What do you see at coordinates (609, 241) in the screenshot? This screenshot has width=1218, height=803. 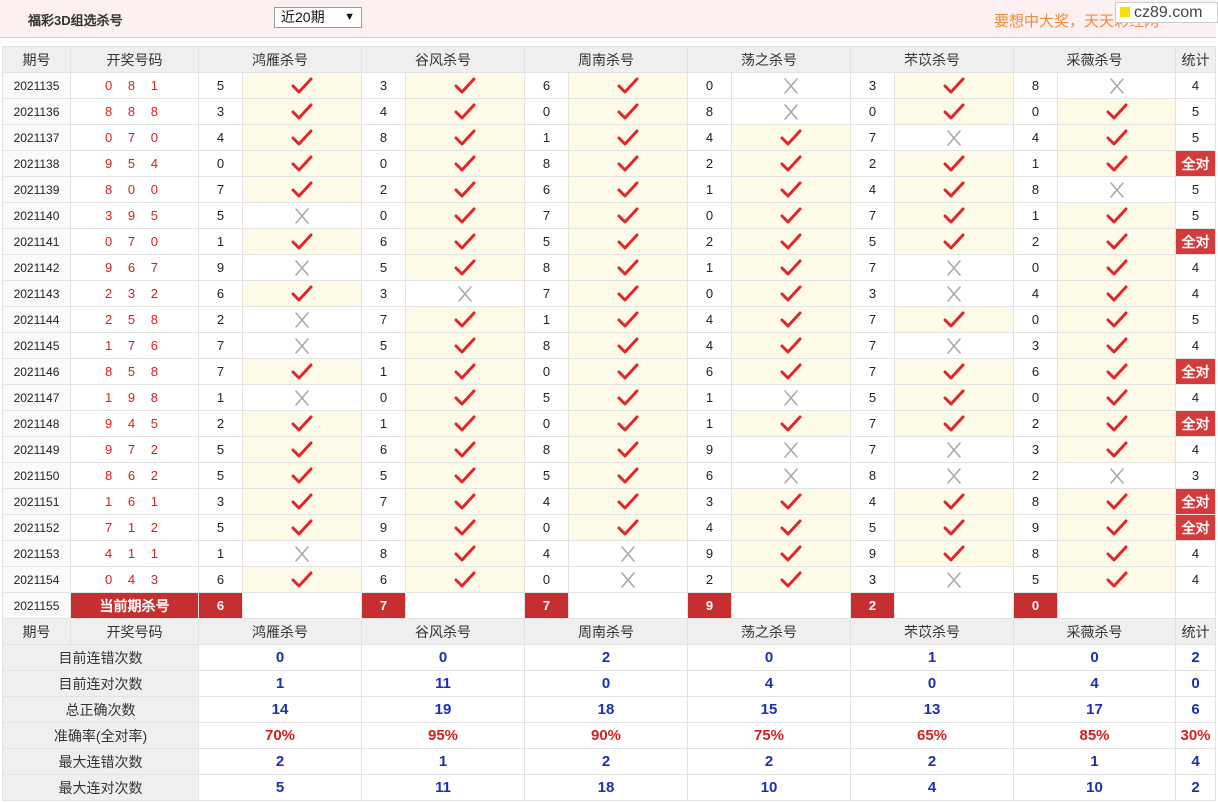 I see `table-row: 2021141 0 7 0 1 6 5 2 5 2 全对` at bounding box center [609, 241].